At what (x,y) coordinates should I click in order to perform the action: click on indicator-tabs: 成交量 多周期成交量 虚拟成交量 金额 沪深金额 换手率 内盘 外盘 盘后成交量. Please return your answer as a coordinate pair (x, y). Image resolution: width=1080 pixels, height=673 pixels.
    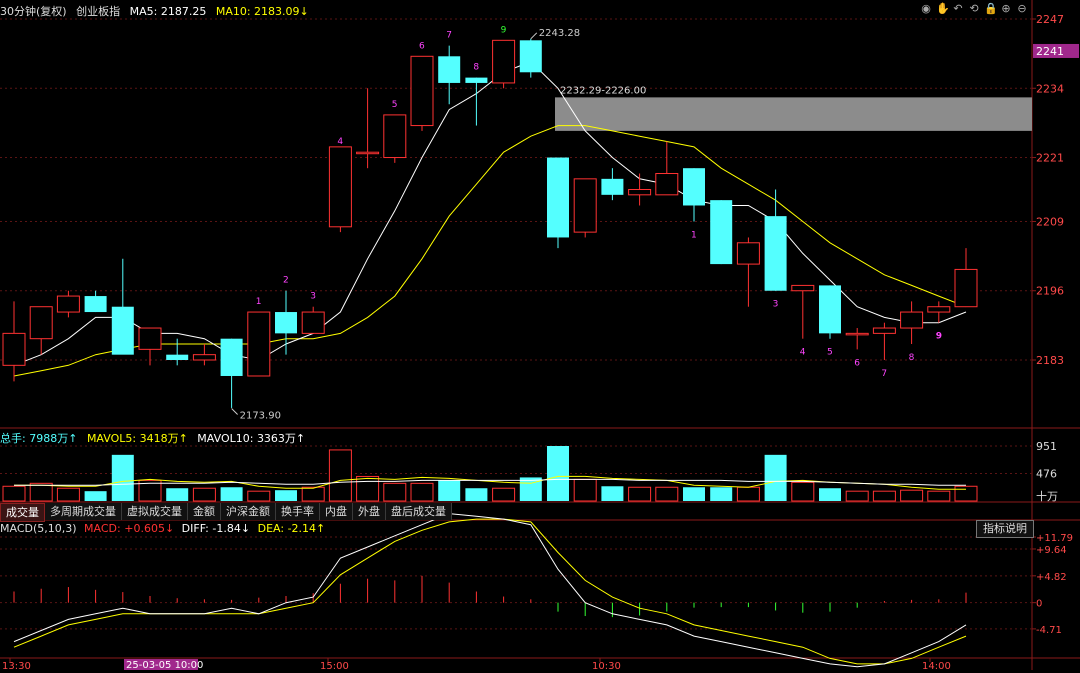
    Looking at the image, I should click on (226, 512).